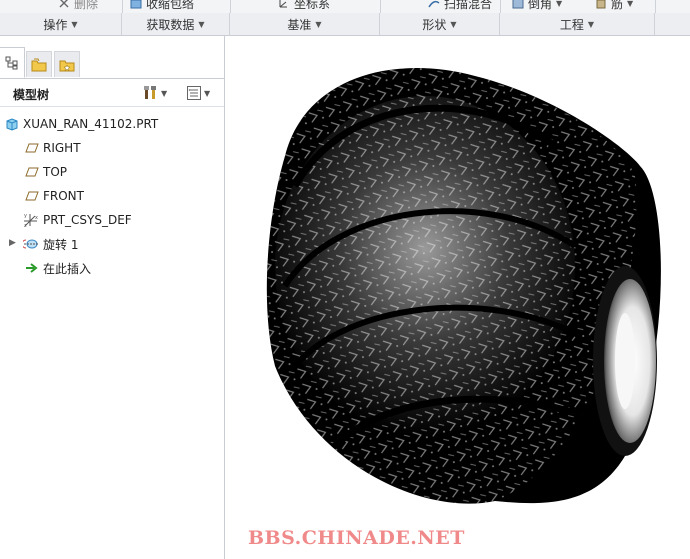 This screenshot has width=690, height=559. I want to click on rib-button: 筋 ▼, so click(614, 5).